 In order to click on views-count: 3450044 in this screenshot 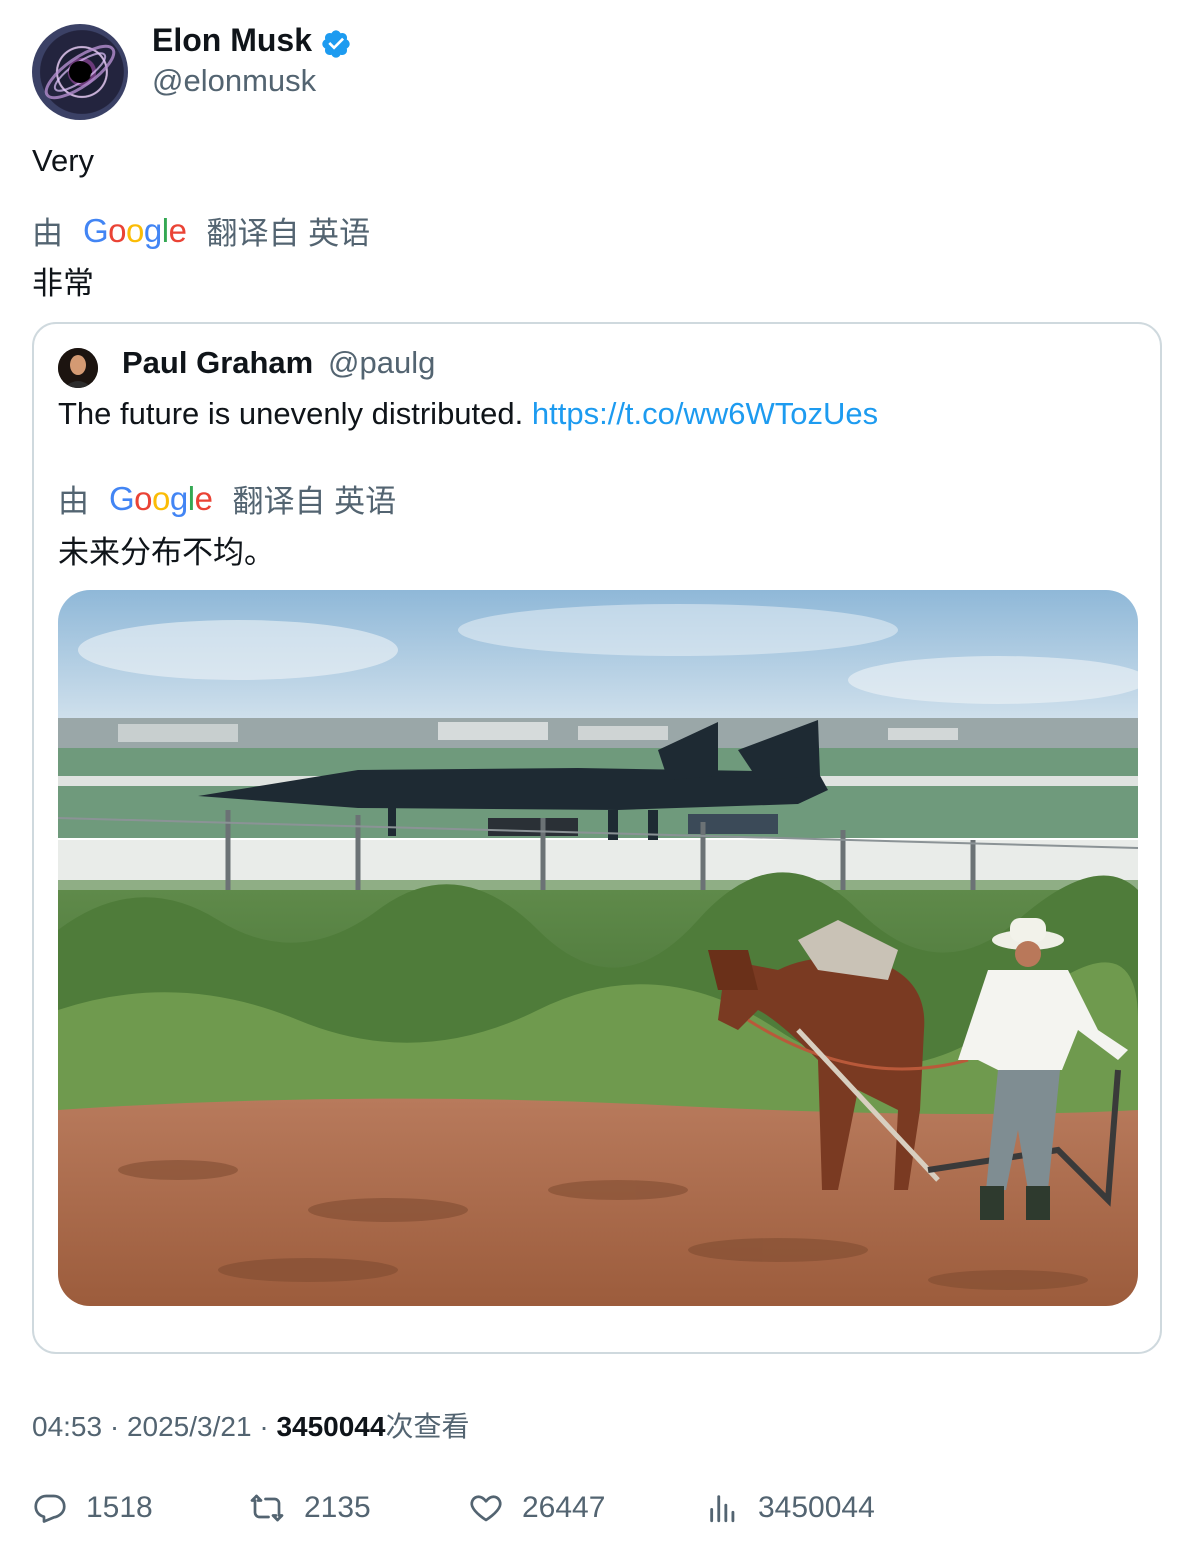, I will do `click(331, 1426)`.